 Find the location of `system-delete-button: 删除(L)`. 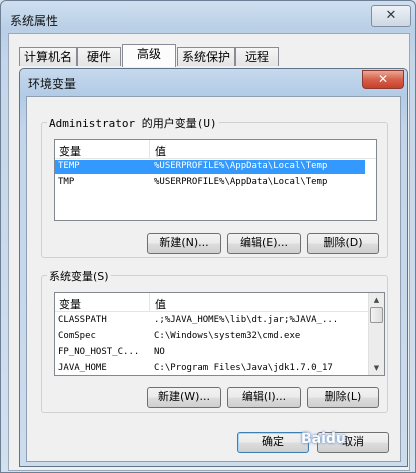

system-delete-button: 删除(L) is located at coordinates (343, 397).